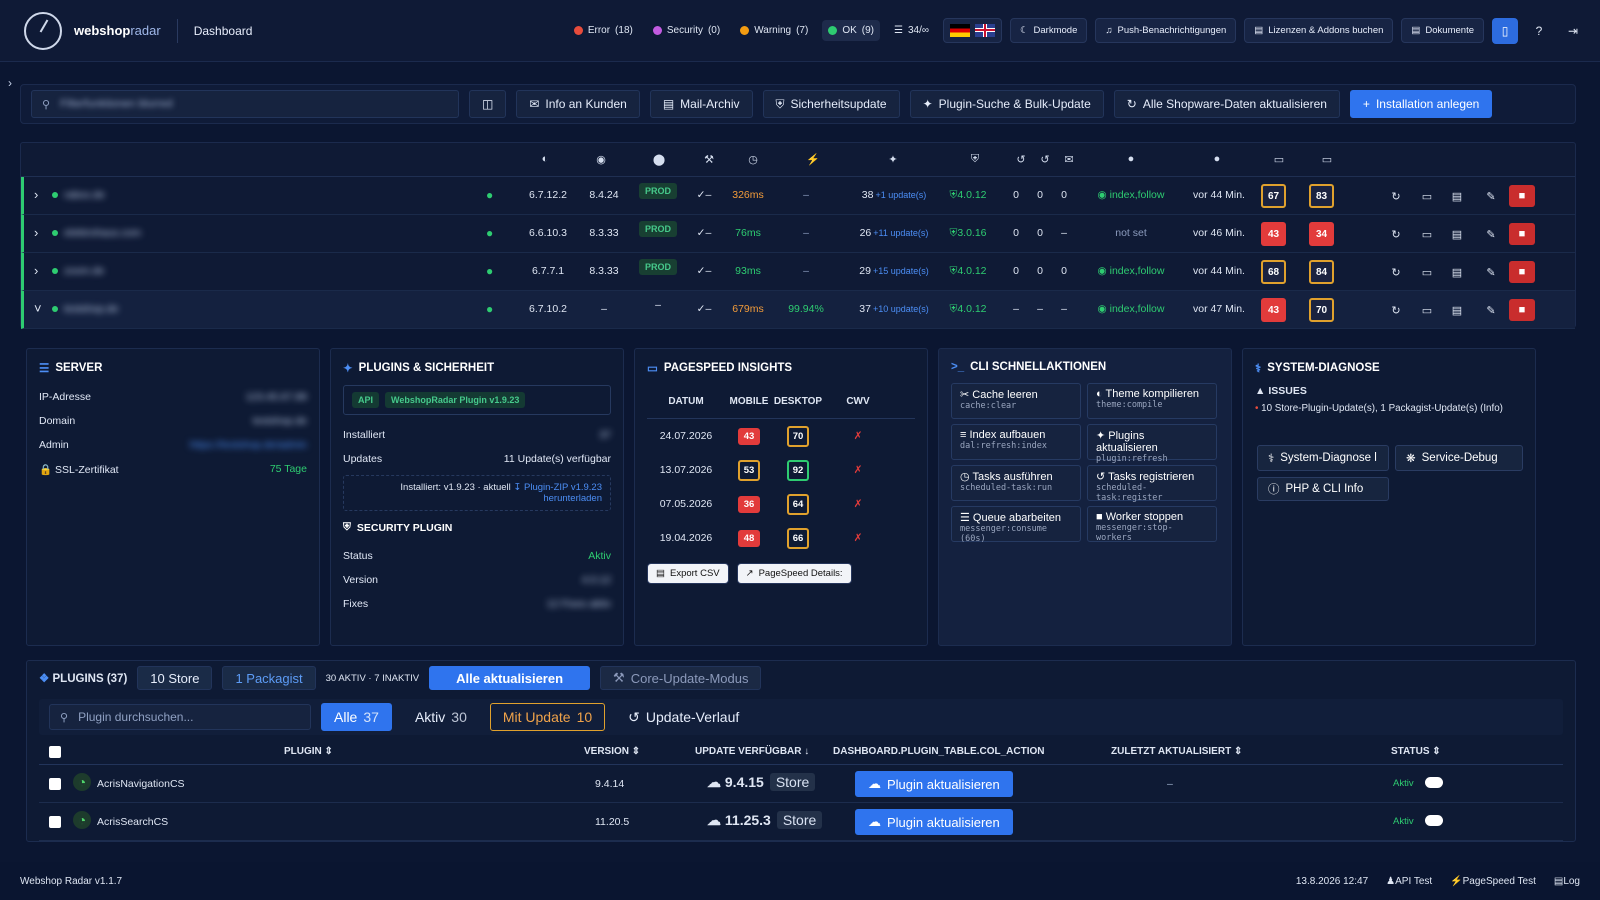 The image size is (1600, 900). What do you see at coordinates (141, 784) in the screenshot?
I see `plugin-name: AcrisNavigationCS` at bounding box center [141, 784].